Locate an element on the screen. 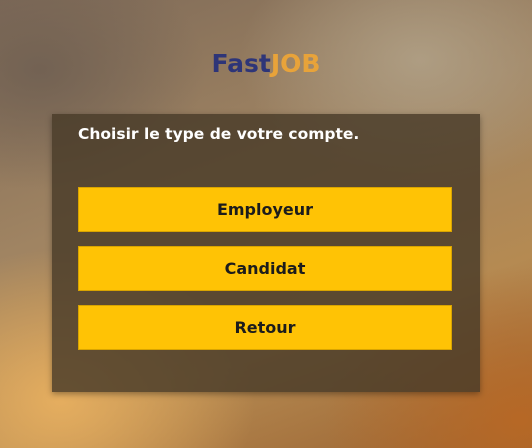 The image size is (532, 448). back-button: Retour is located at coordinates (265, 327).